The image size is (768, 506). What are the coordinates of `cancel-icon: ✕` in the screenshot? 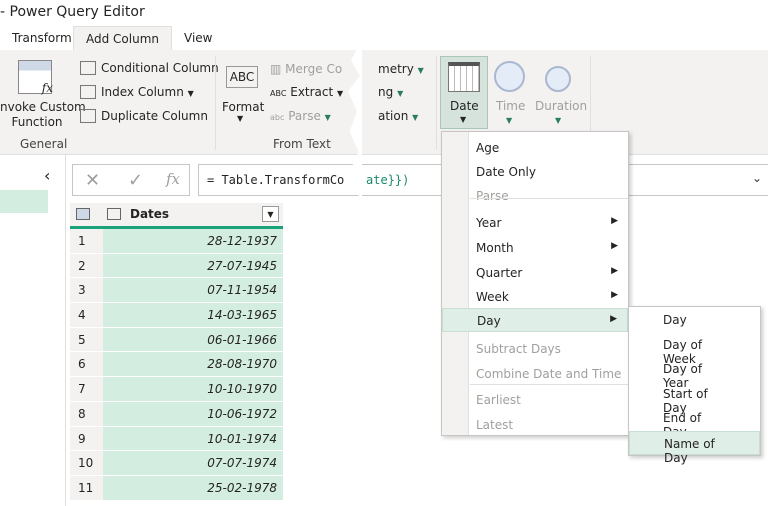 It's located at (92, 180).